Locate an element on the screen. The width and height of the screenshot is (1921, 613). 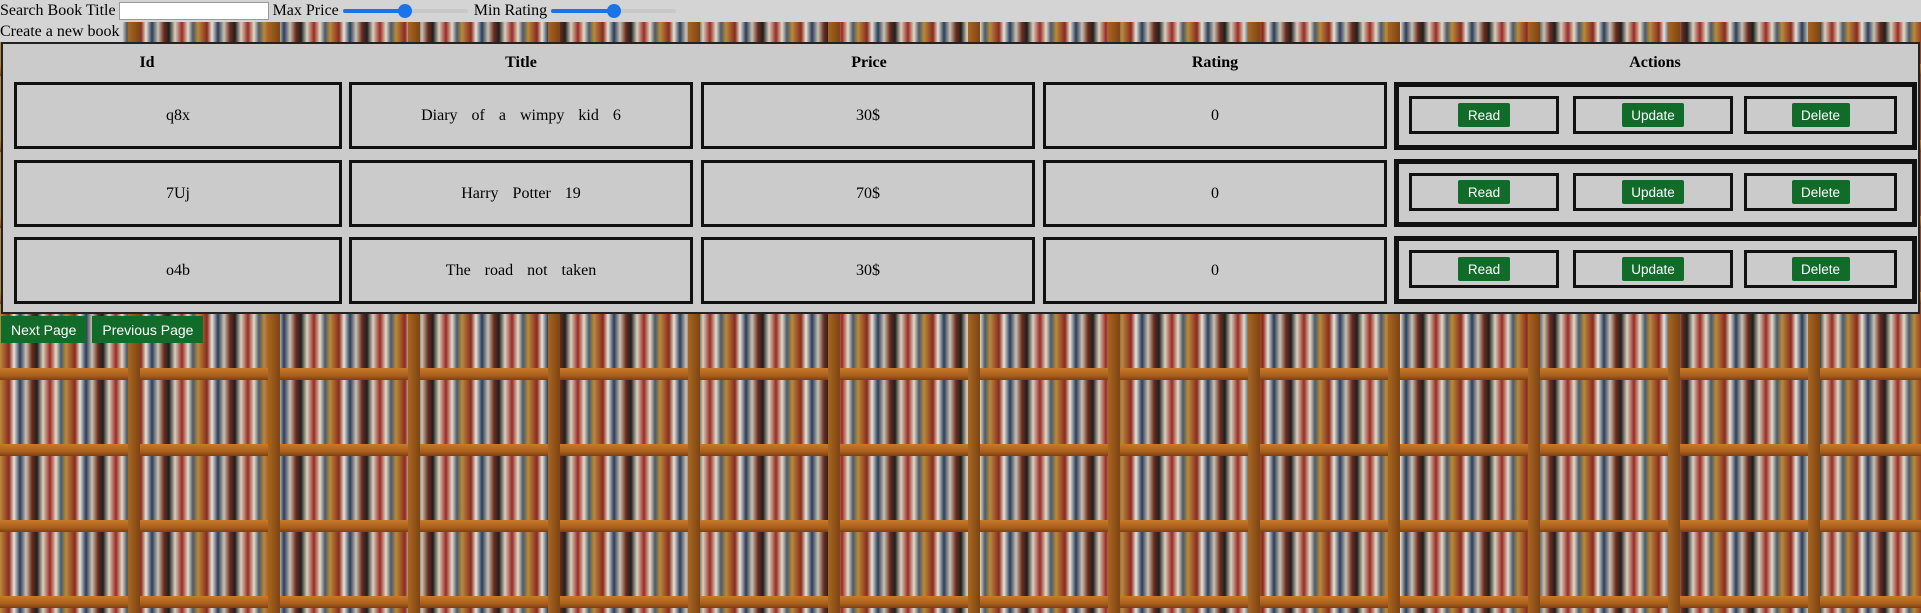
max-price-label: Max Price is located at coordinates (305, 10).